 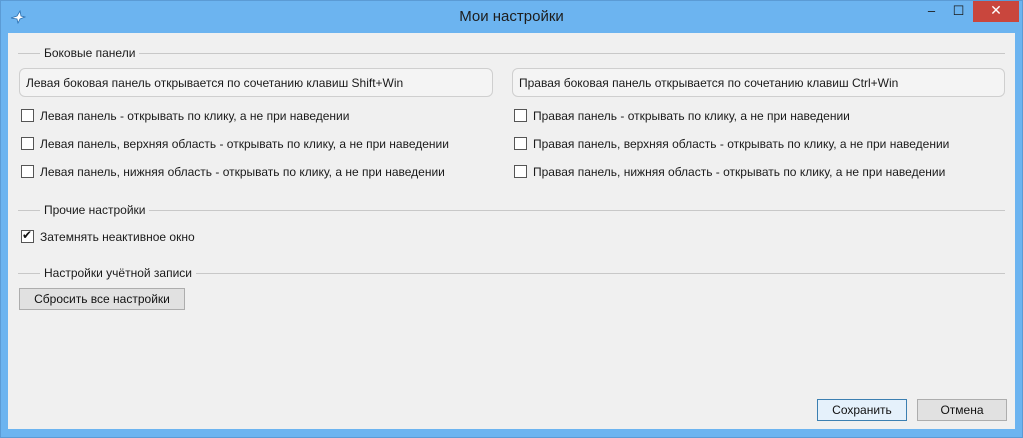 I want to click on minimize-button: ‒, so click(x=931, y=11).